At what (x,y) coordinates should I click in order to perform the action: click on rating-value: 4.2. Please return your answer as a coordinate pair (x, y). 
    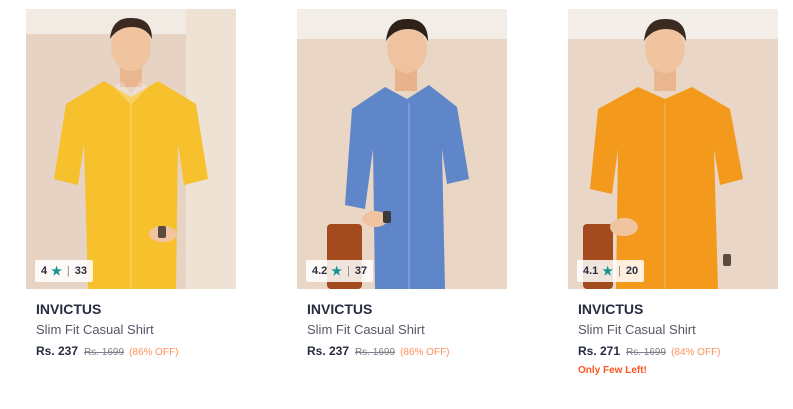
    Looking at the image, I should click on (320, 271).